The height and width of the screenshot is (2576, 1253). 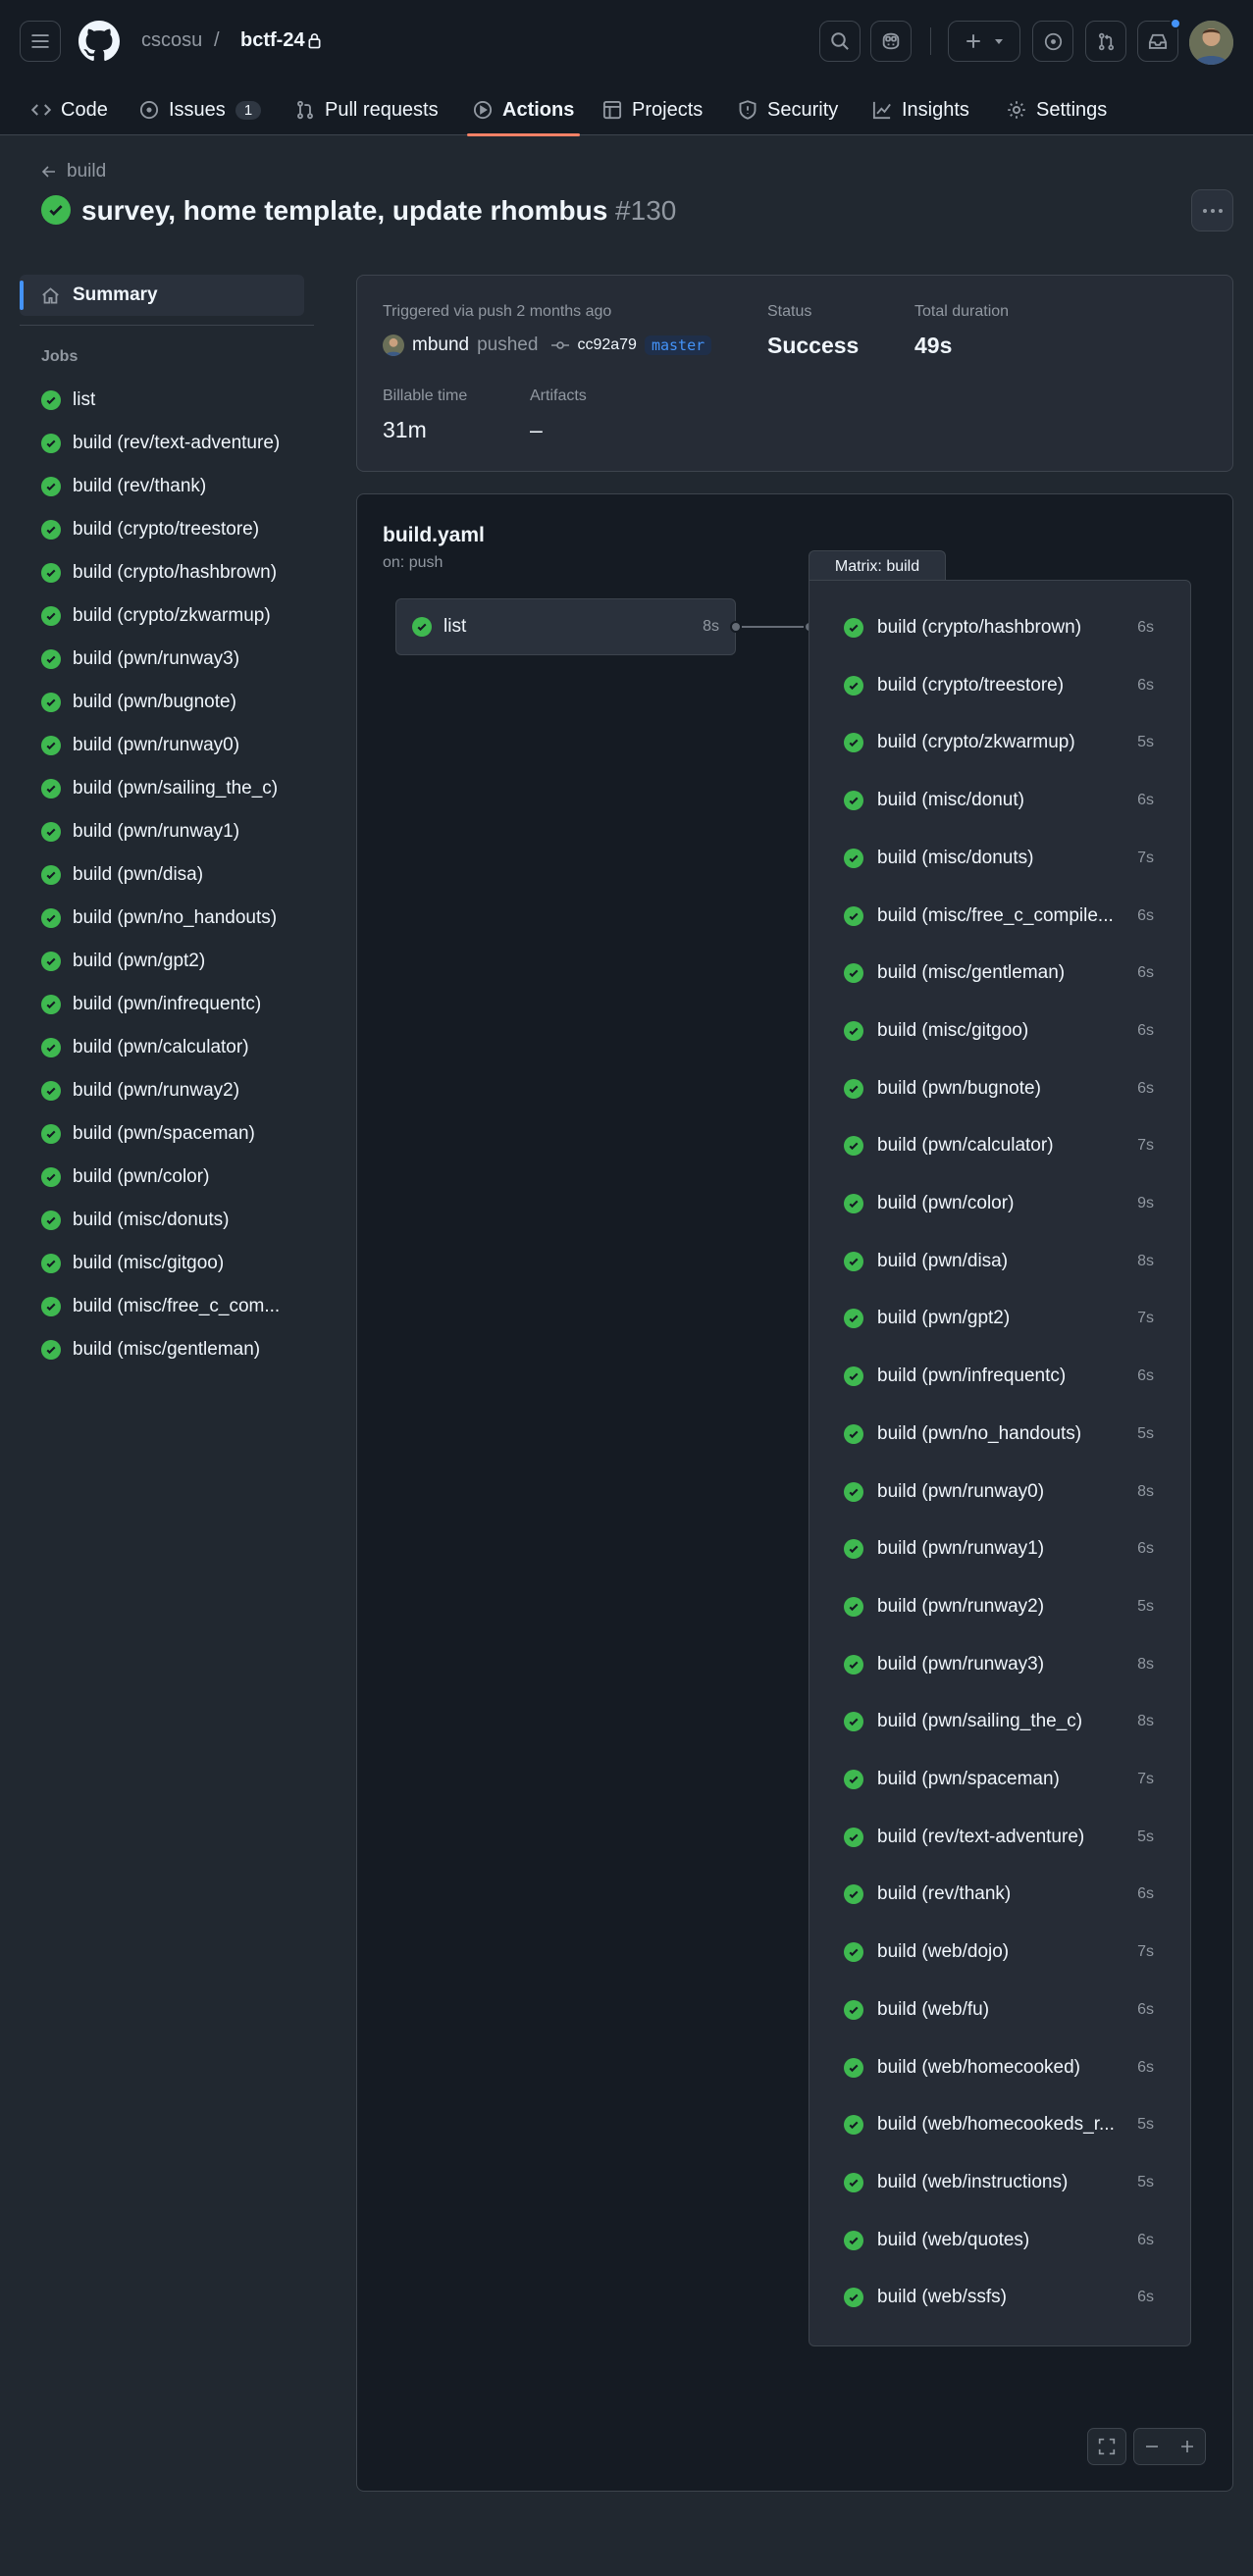 I want to click on commit-sha: cc92a79, so click(x=607, y=345).